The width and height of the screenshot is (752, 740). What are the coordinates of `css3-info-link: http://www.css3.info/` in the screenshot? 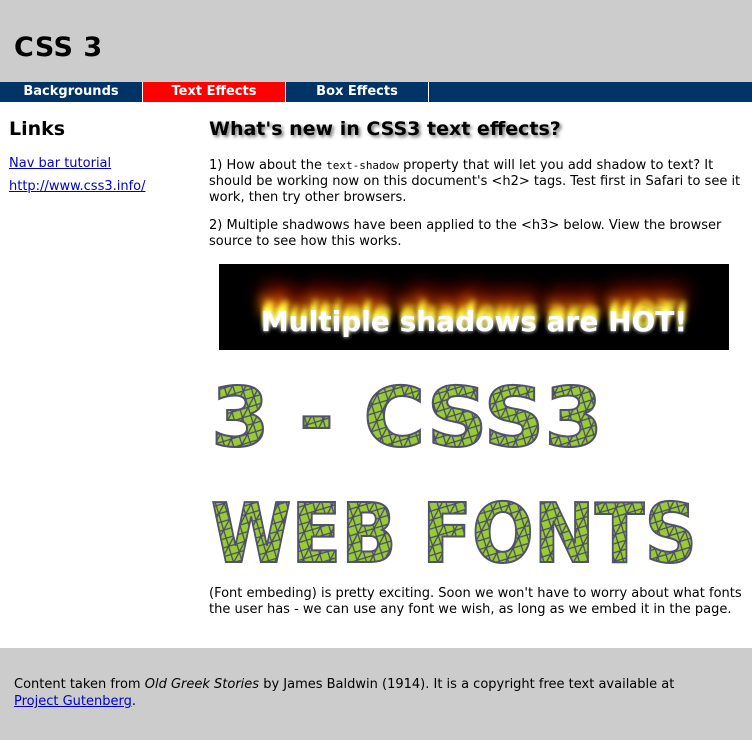 It's located at (104, 186).